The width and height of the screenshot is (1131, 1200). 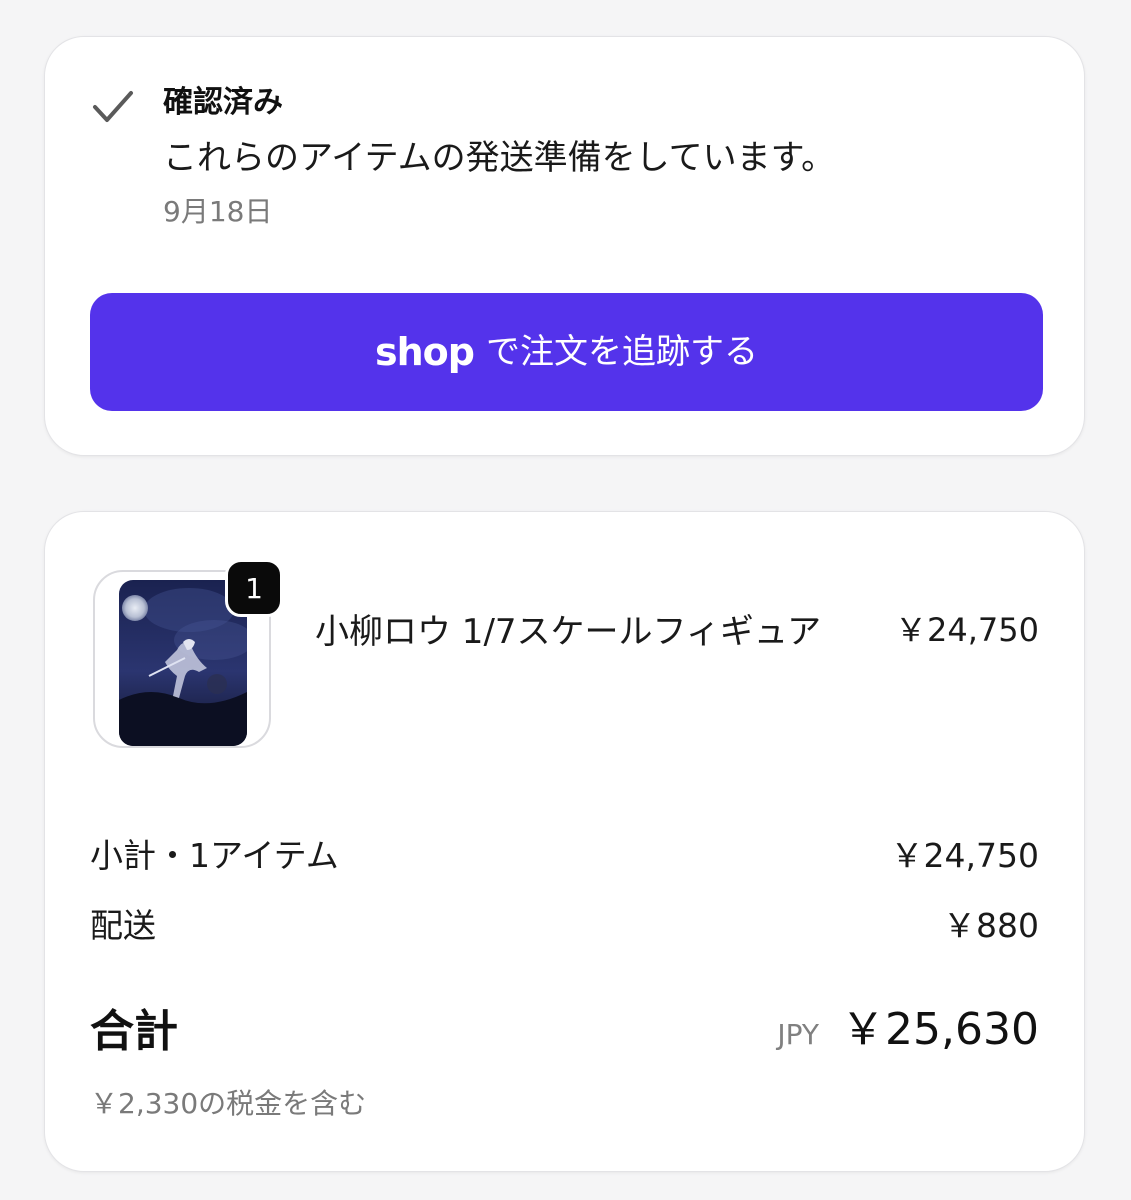 What do you see at coordinates (564, 926) in the screenshot?
I see `shipping-row: 配送 ￥880` at bounding box center [564, 926].